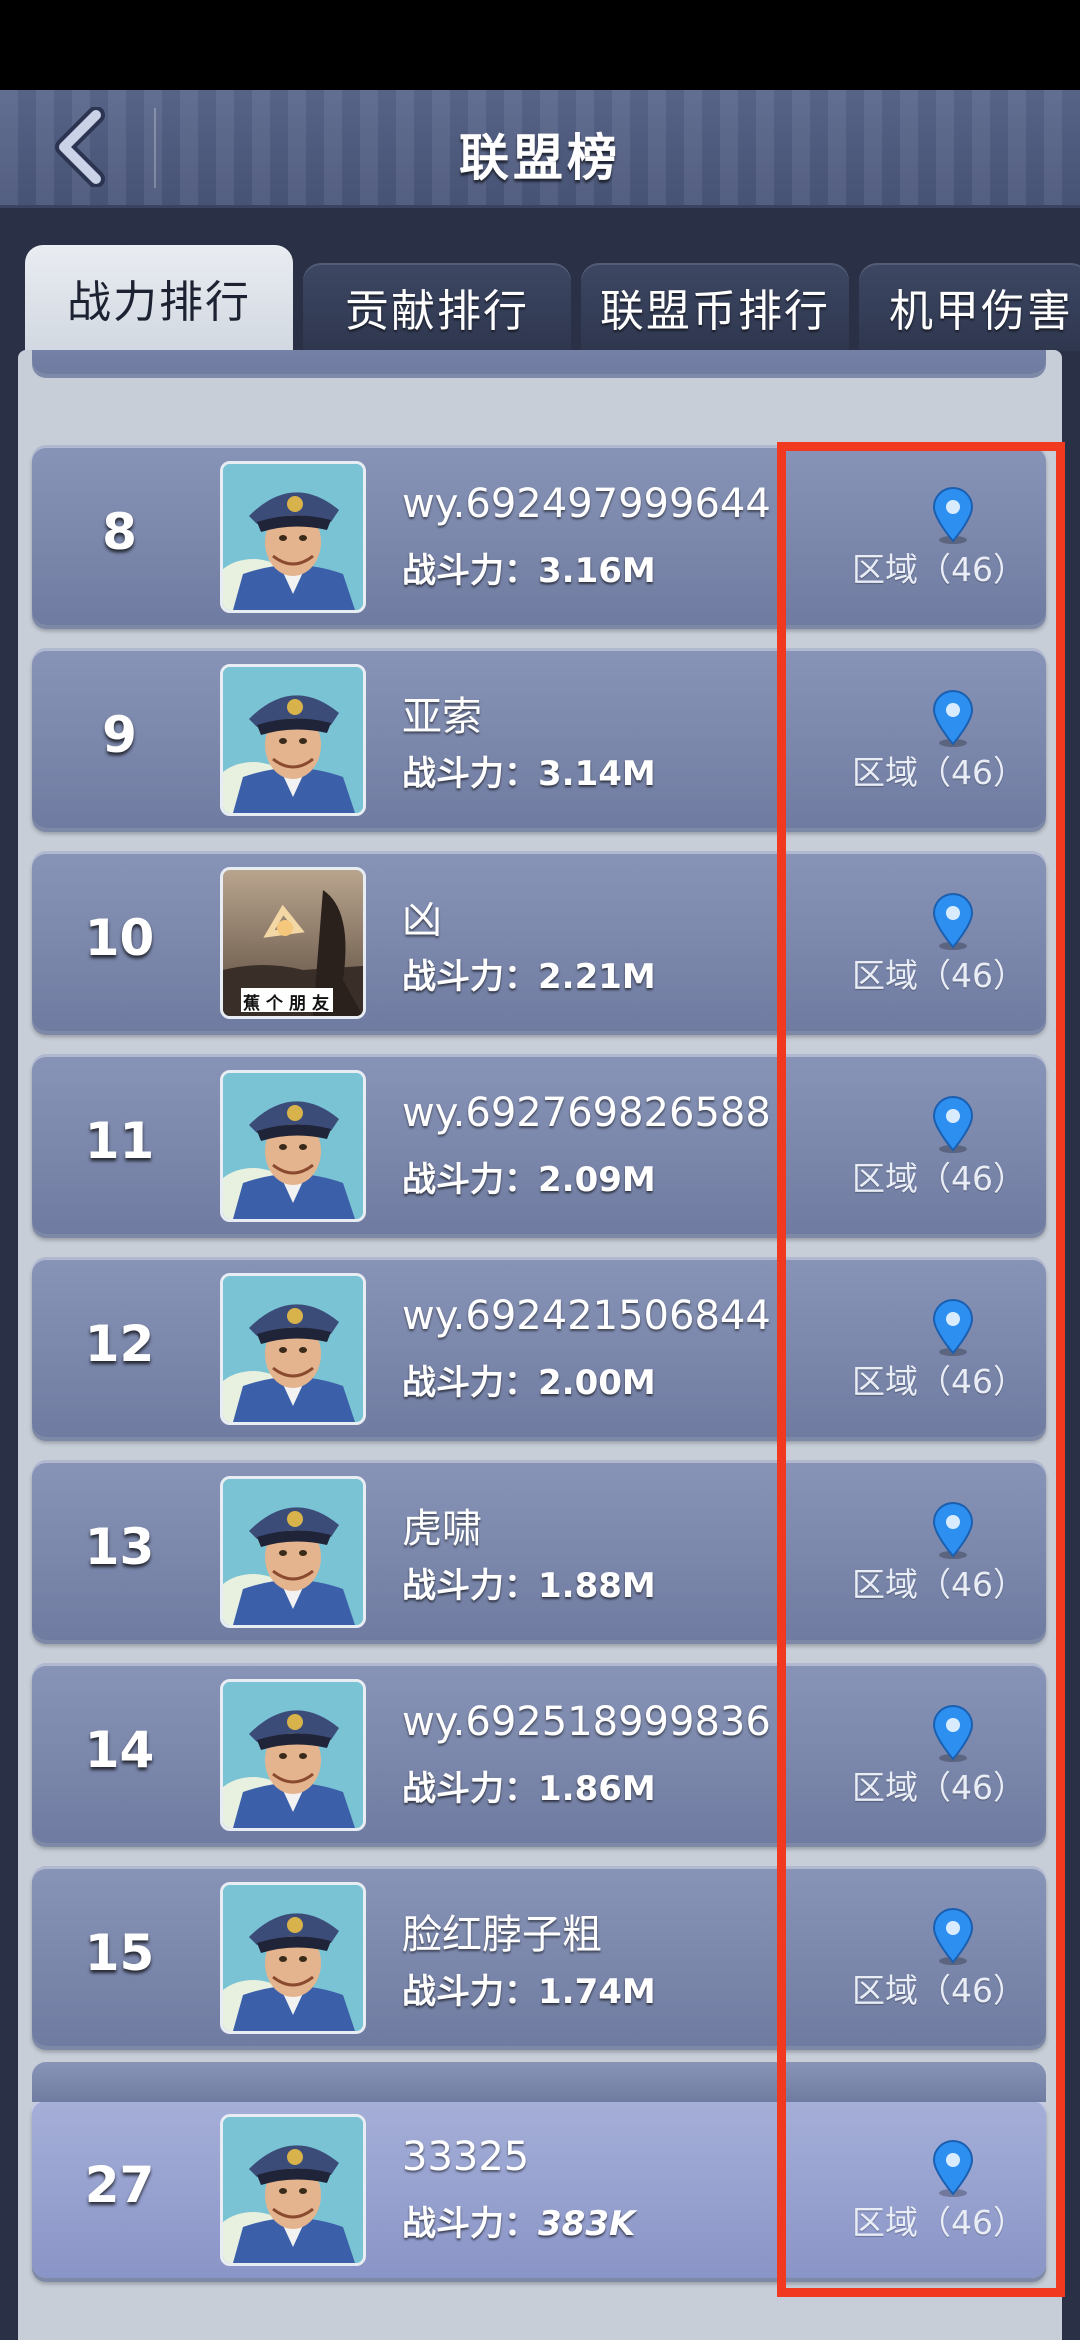 Image resolution: width=1080 pixels, height=2340 pixels. What do you see at coordinates (597, 1180) in the screenshot?
I see `combat-power-value: 2.09M` at bounding box center [597, 1180].